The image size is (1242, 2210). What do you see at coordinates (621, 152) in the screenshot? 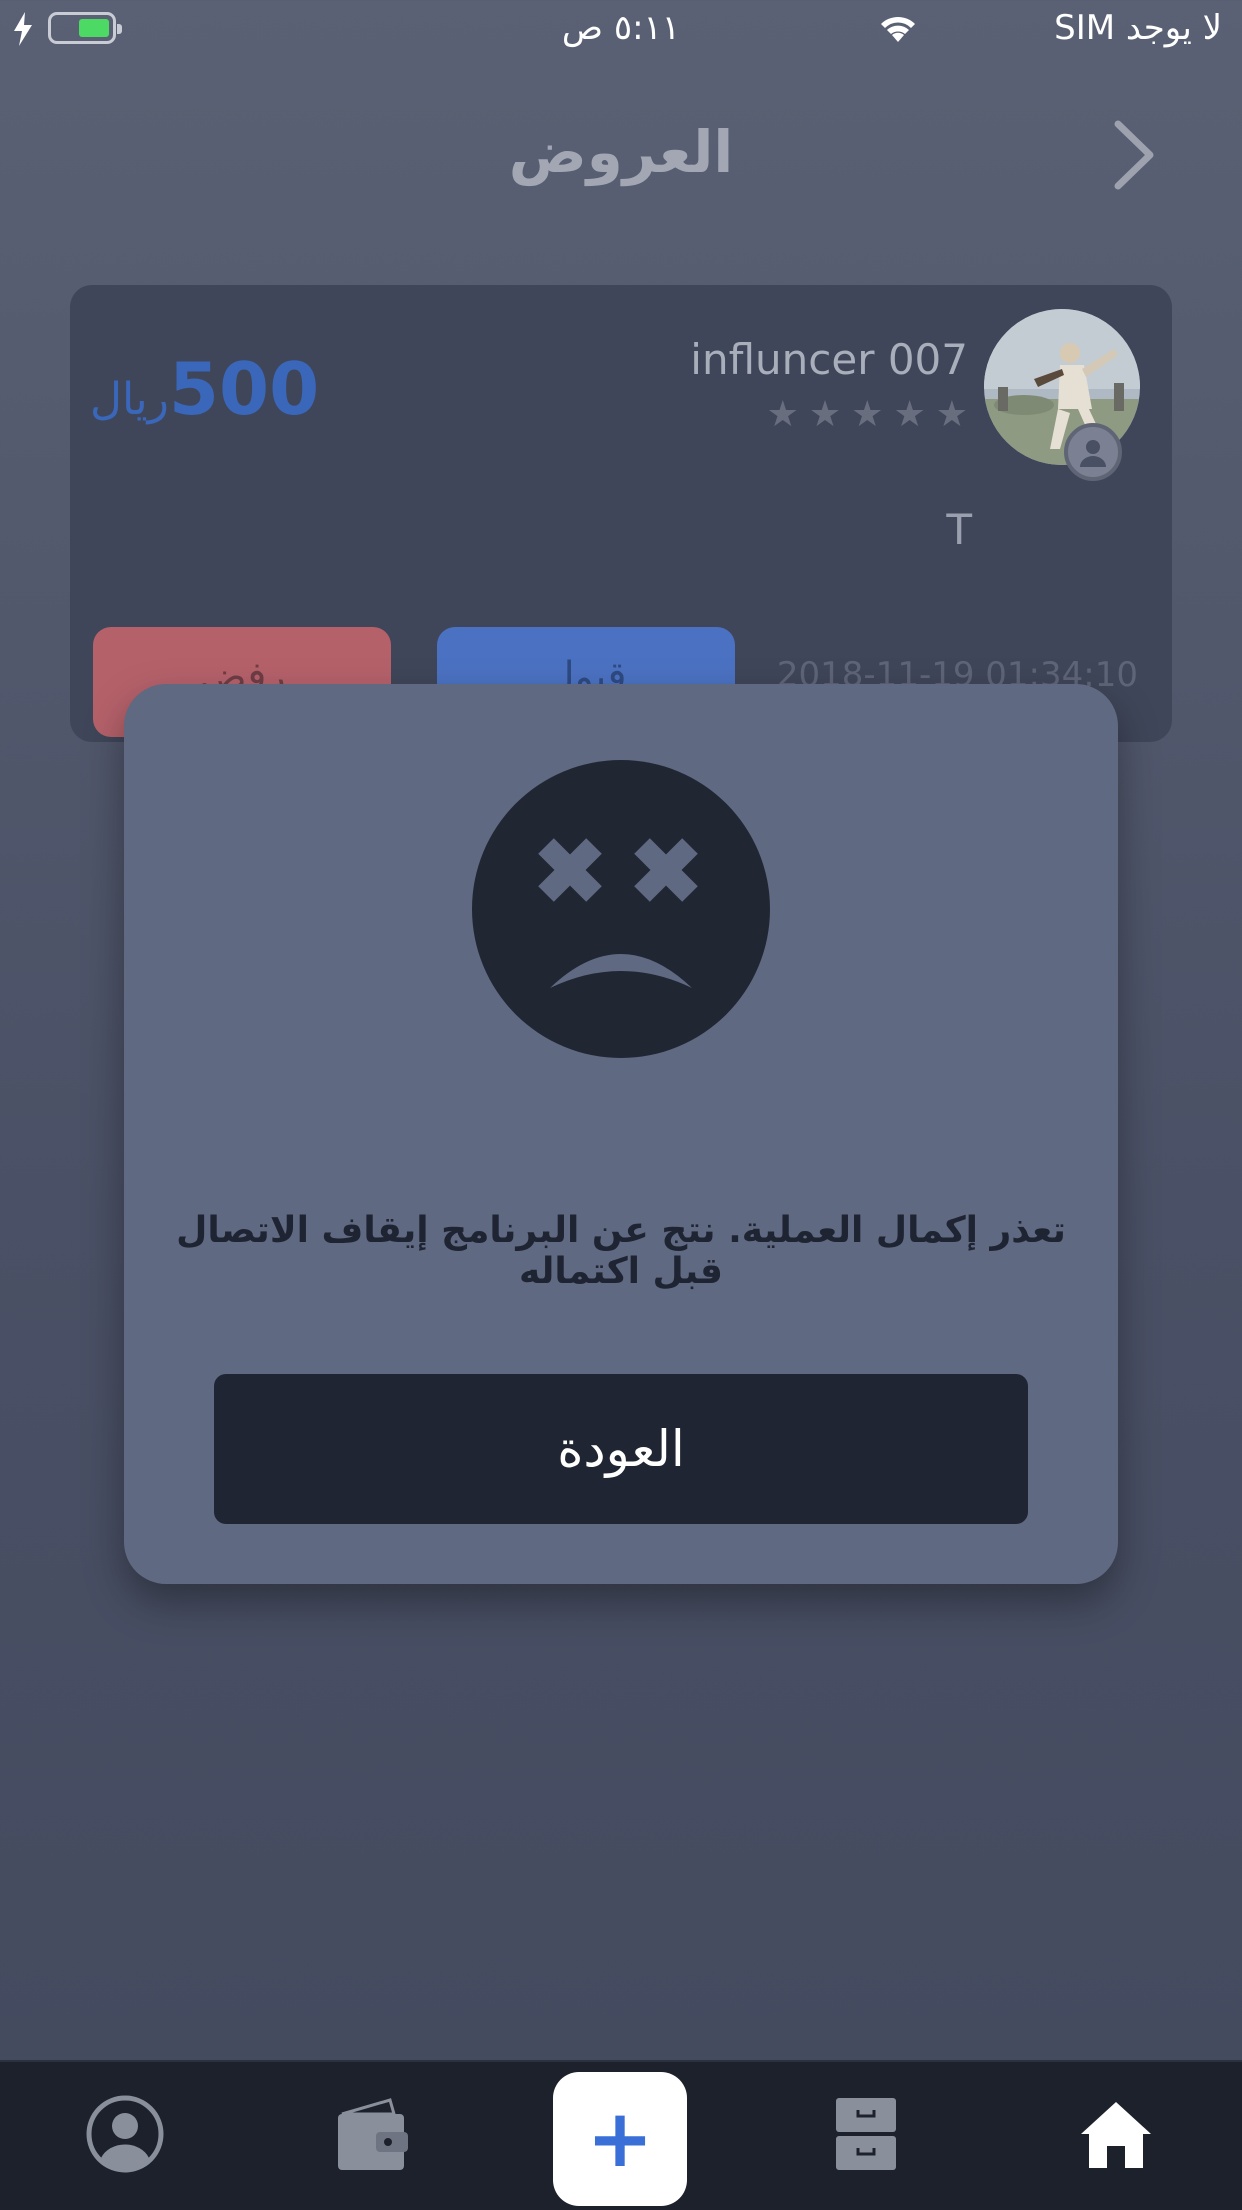
I see `page-title: العروض` at bounding box center [621, 152].